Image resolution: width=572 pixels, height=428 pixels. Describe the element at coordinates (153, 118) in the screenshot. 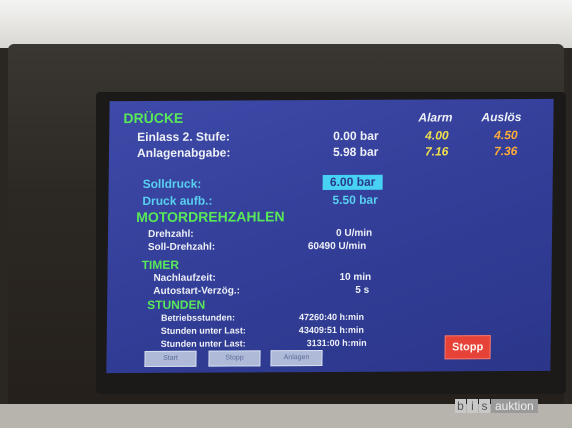

I see `druecke-heading: DRÜCKE` at that location.